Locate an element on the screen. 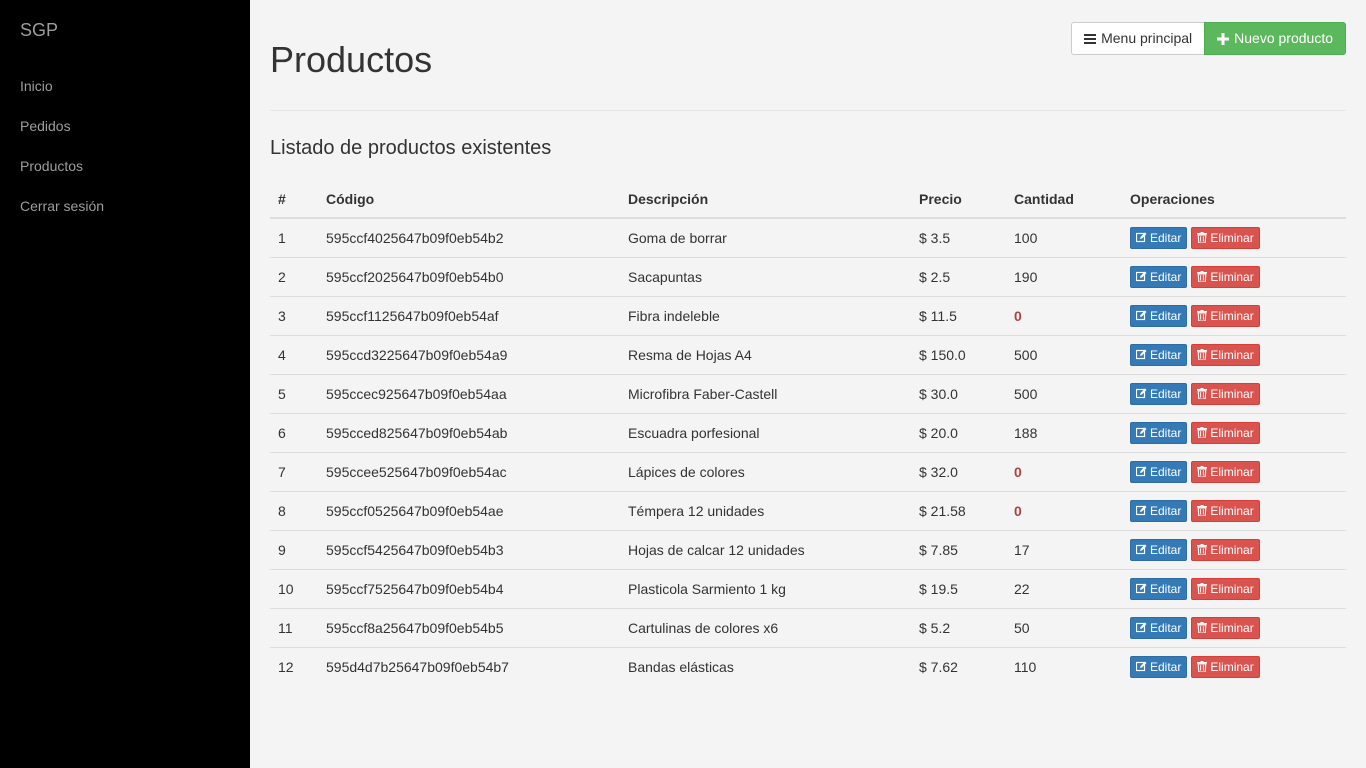 This screenshot has width=1366, height=768. row-number: 2 is located at coordinates (294, 276).